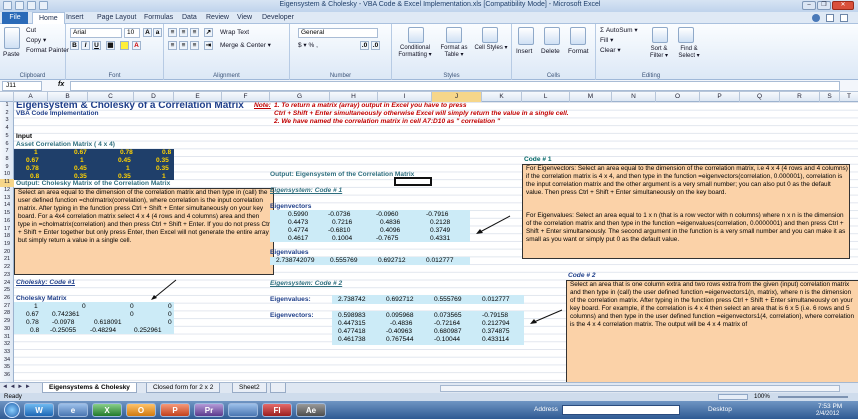  I want to click on align-top-icon: ≡, so click(172, 32).